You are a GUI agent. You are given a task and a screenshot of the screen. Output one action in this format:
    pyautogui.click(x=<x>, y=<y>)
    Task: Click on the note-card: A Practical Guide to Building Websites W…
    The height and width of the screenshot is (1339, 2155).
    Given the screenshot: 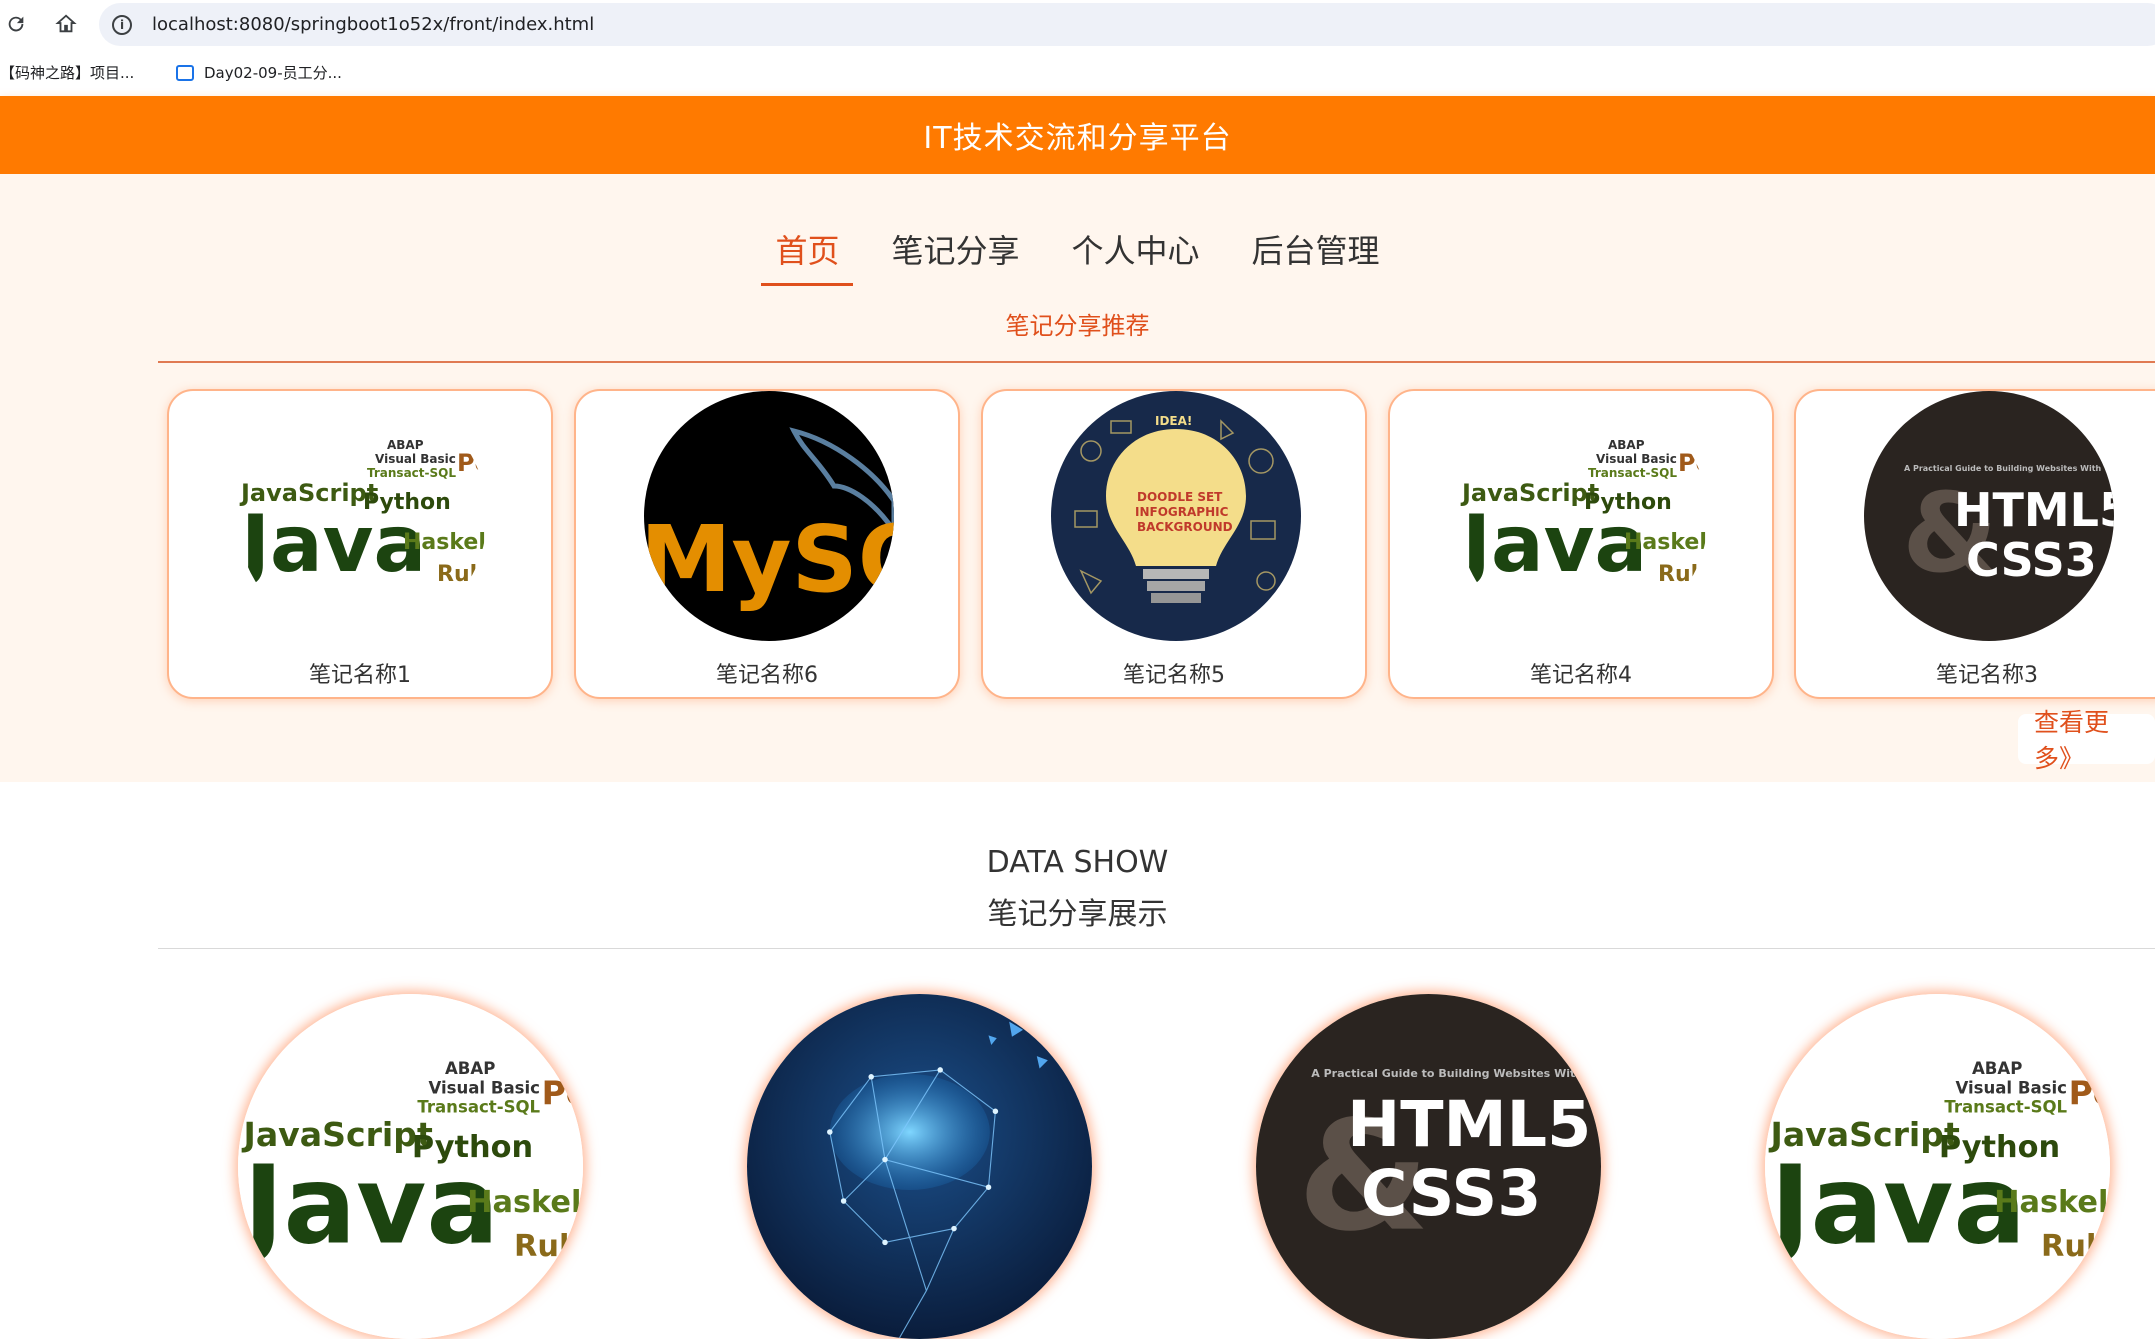 What is the action you would take?
    pyautogui.click(x=1974, y=544)
    